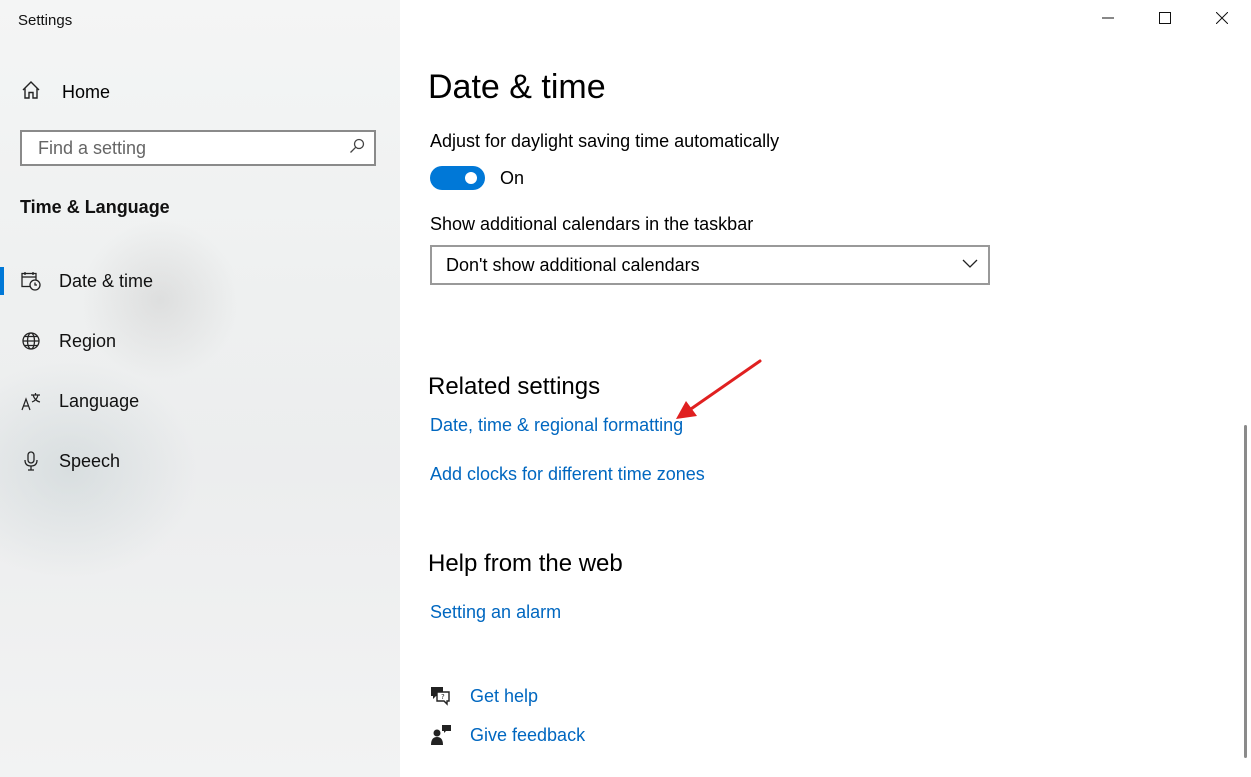 The height and width of the screenshot is (777, 1251). I want to click on give-feedback-label: Give feedback, so click(528, 734).